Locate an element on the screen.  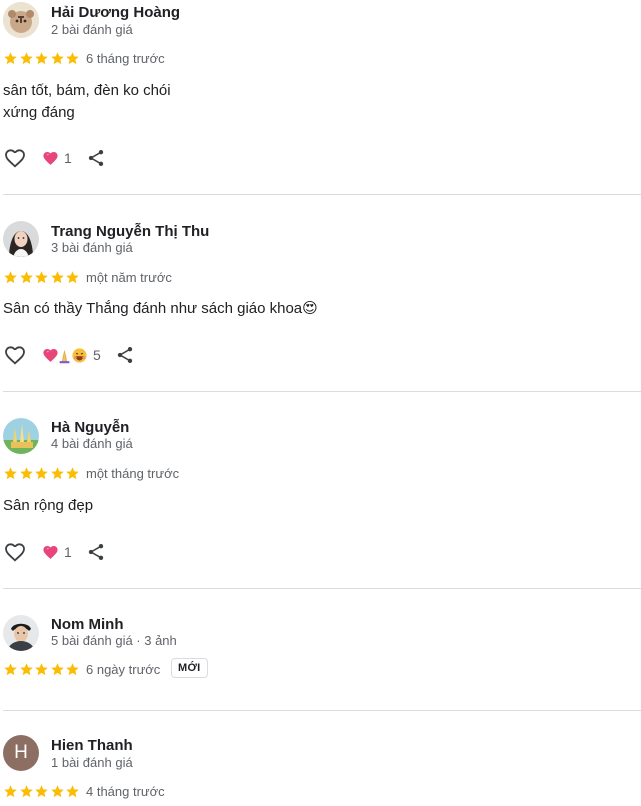
reviewer-meta: 3 bài đánh giá is located at coordinates (92, 247).